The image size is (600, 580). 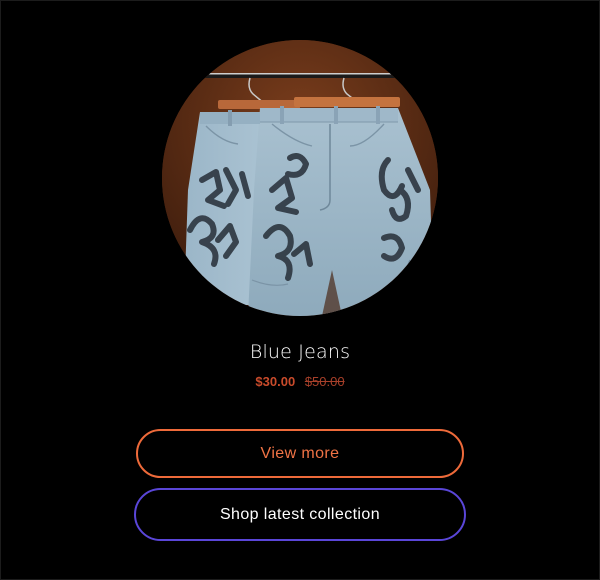 I want to click on product-title: Blue Jeans, so click(x=300, y=352).